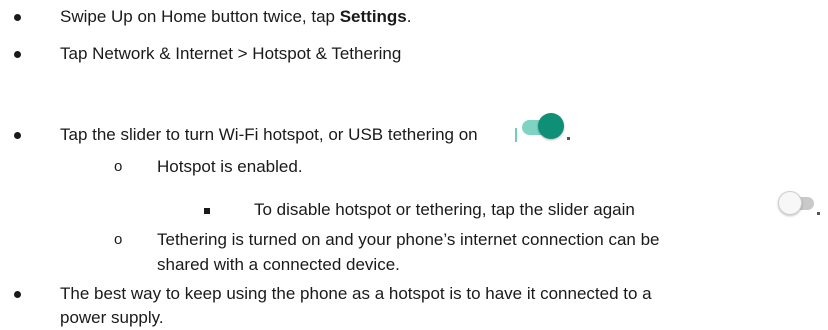 The width and height of the screenshot is (828, 330). I want to click on square-bullet, so click(207, 211).